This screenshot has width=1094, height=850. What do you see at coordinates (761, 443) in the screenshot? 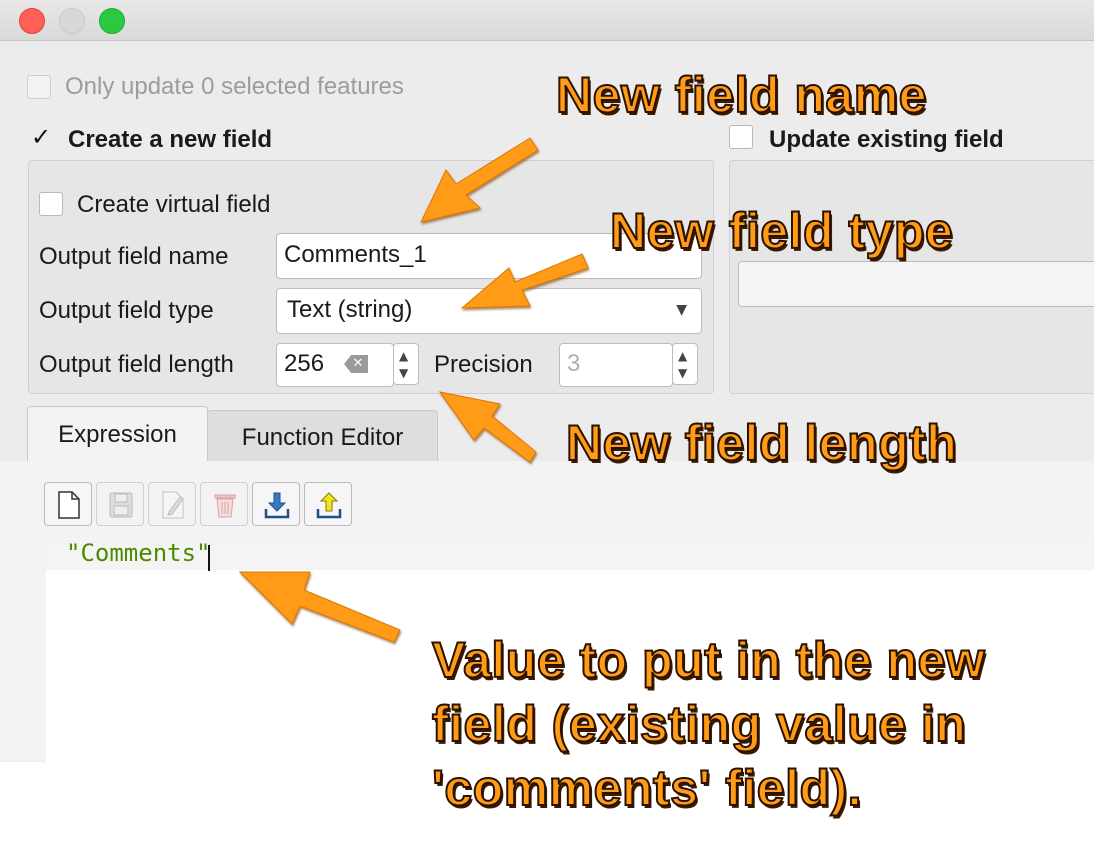
I see `annotation-field-length: New field length` at bounding box center [761, 443].